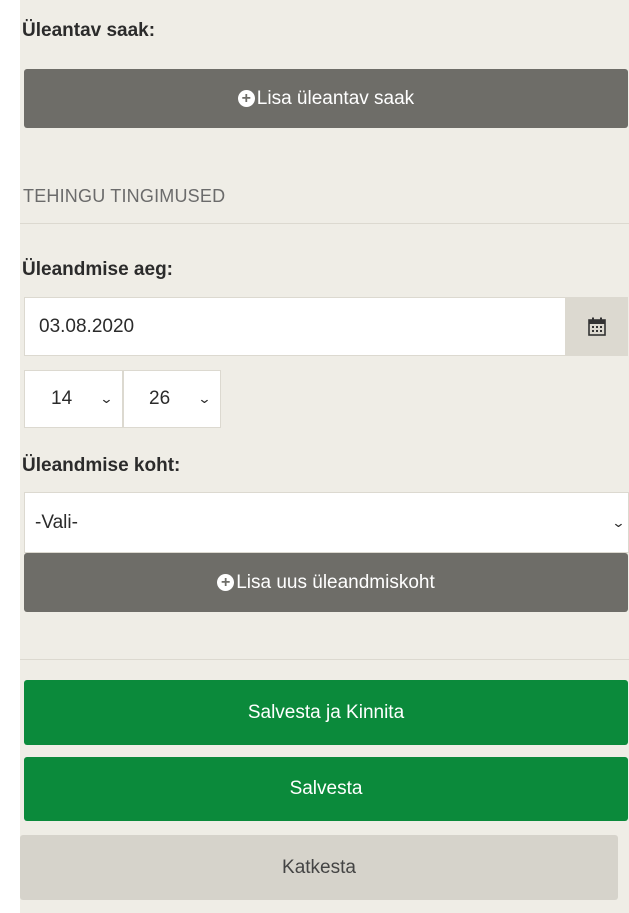  I want to click on transfer-date-value: 03.08.2020, so click(87, 326).